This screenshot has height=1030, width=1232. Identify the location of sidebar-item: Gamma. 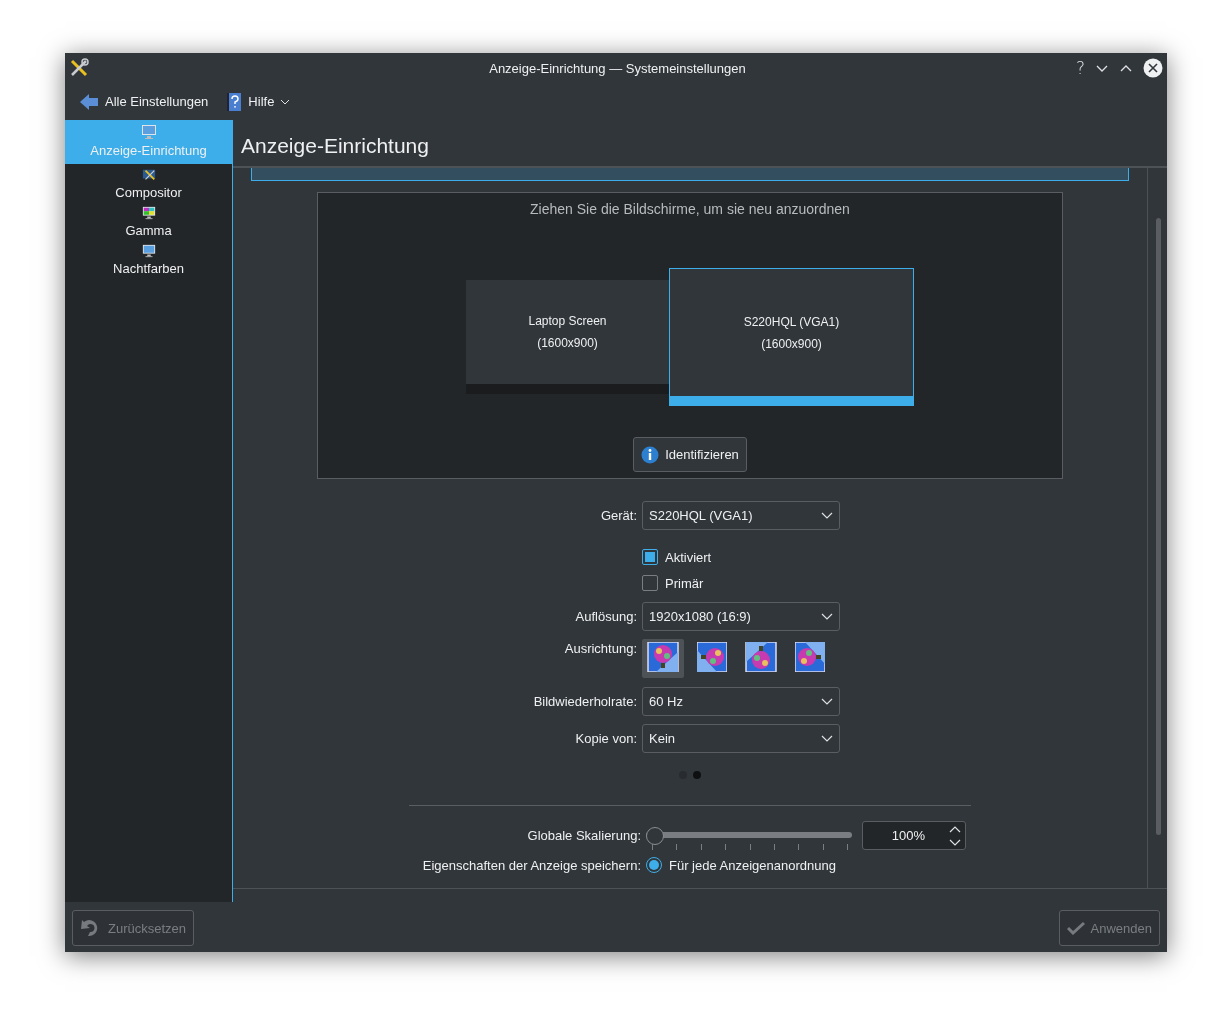
(148, 221).